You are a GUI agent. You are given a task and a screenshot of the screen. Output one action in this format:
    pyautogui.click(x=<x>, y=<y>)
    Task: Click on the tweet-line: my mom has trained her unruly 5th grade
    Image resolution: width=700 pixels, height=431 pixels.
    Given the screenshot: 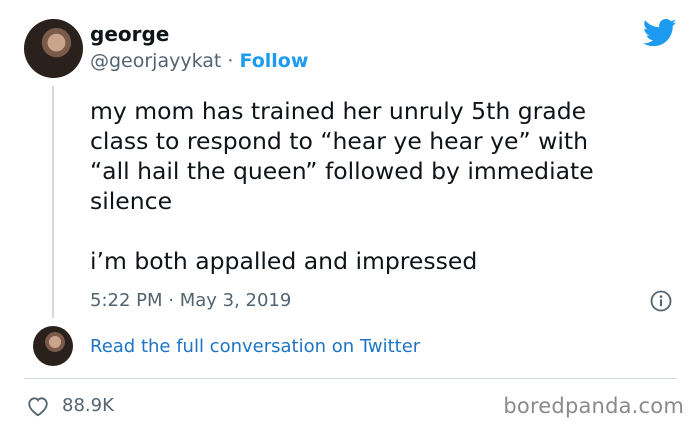 What is the action you would take?
    pyautogui.click(x=338, y=111)
    